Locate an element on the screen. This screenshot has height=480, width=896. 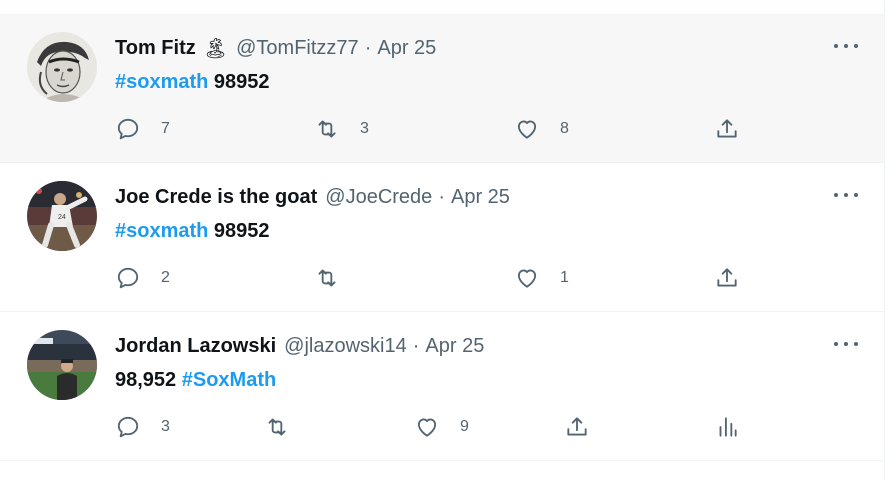
like-count: 1 is located at coordinates (564, 277).